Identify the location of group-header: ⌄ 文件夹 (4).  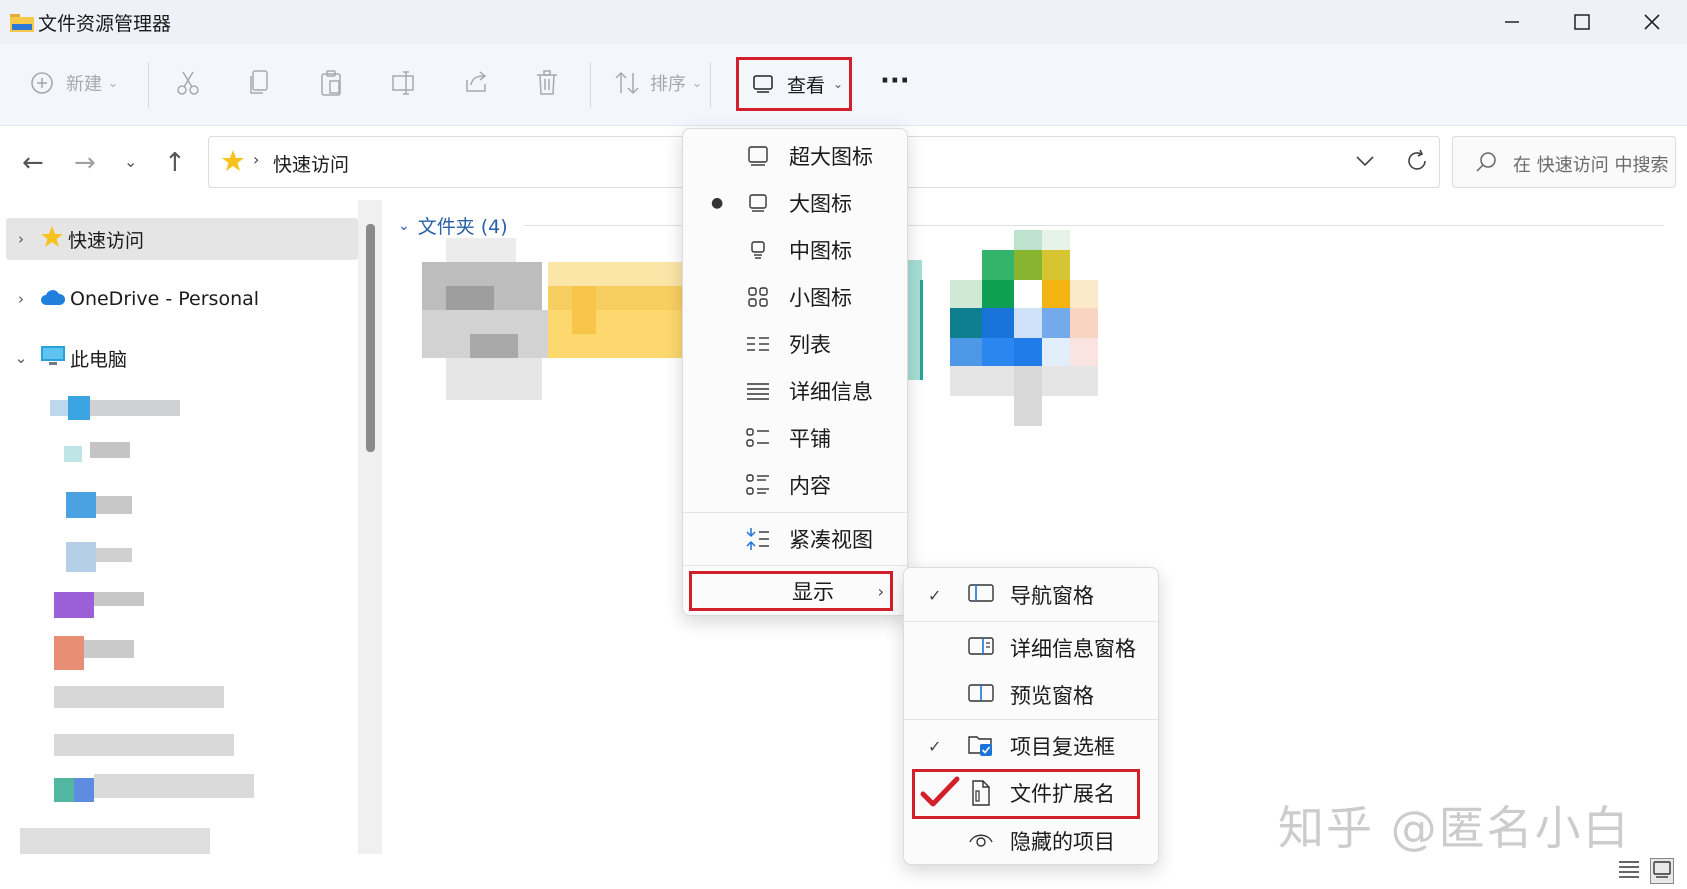
(453, 225).